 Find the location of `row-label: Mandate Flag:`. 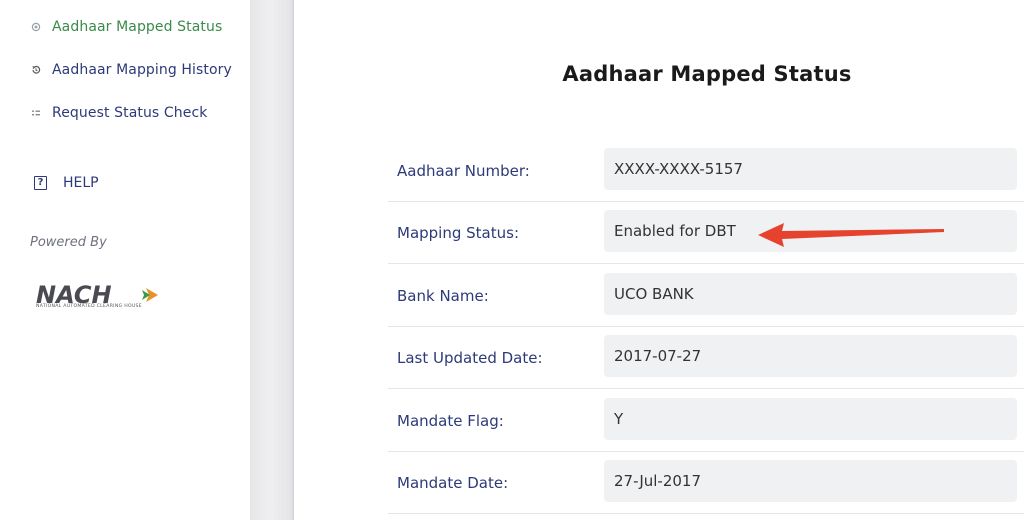

row-label: Mandate Flag: is located at coordinates (450, 420).